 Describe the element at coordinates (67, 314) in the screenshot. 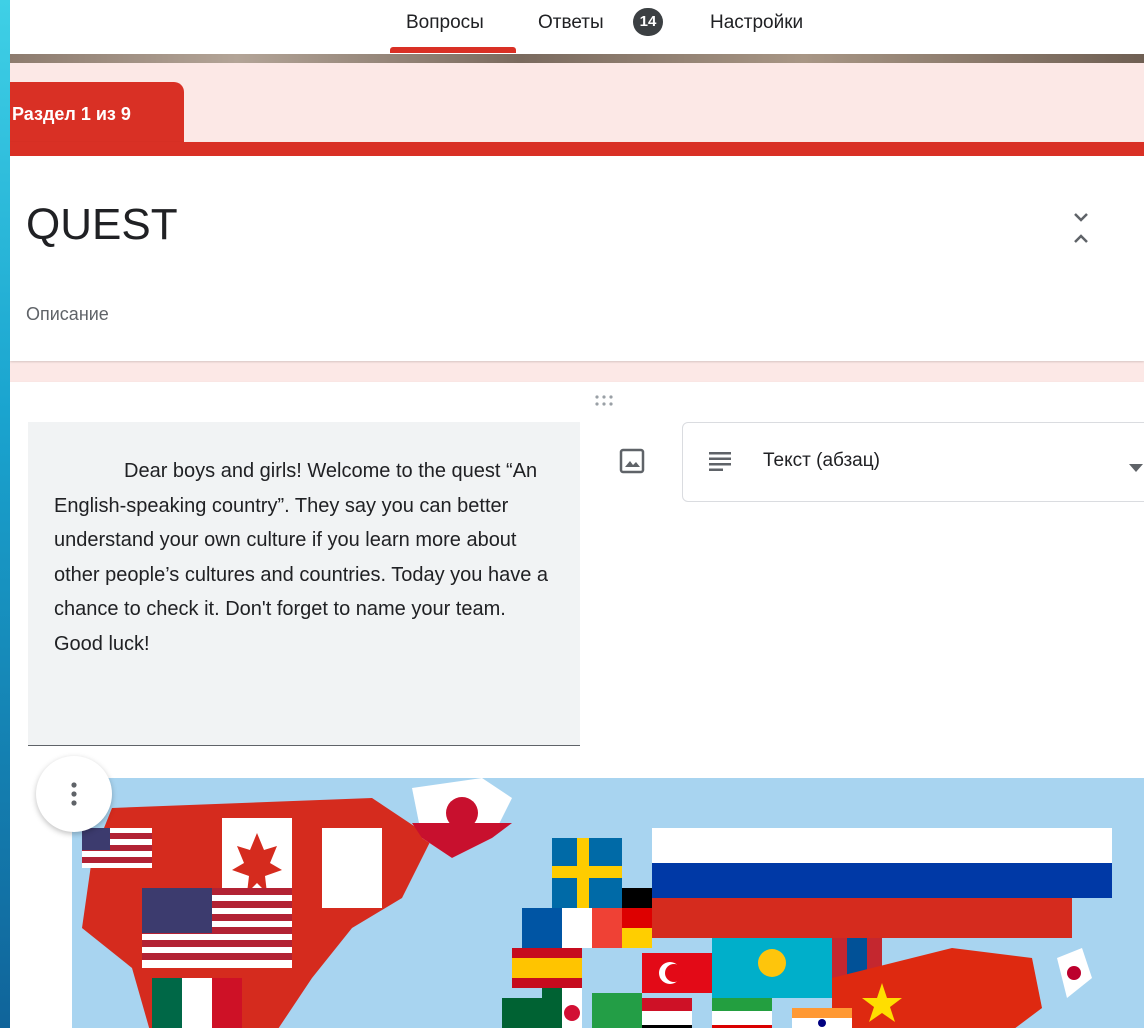

I see `form-description: Описание` at that location.